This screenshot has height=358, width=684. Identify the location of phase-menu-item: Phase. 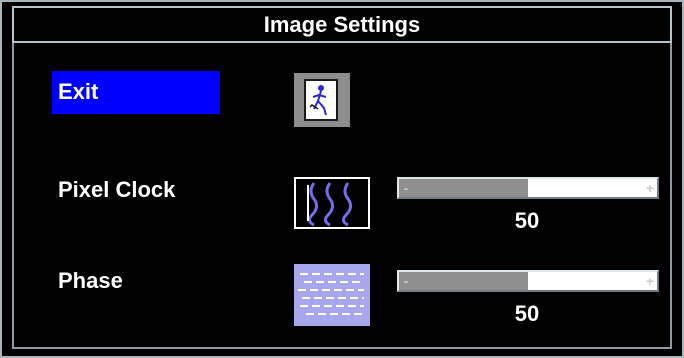
(90, 281).